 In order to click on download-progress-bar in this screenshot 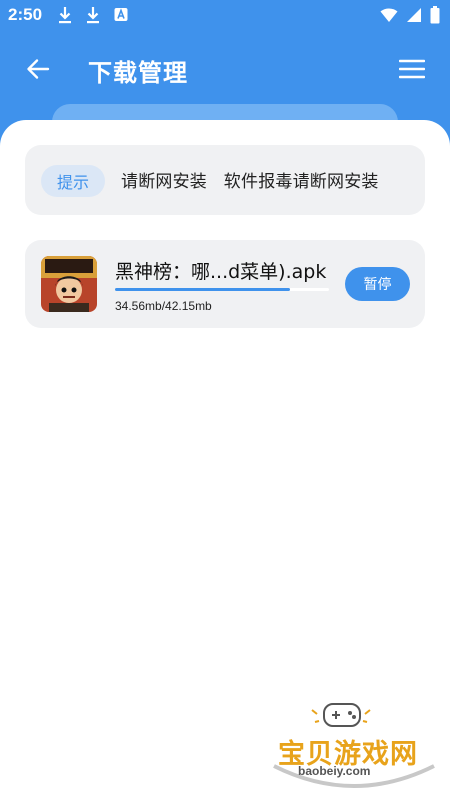, I will do `click(222, 289)`.